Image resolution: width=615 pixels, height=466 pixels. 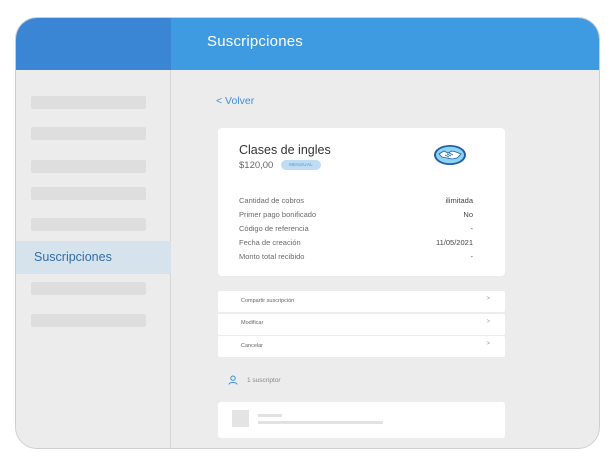 What do you see at coordinates (270, 242) in the screenshot?
I see `detail-label: Fecha de creación` at bounding box center [270, 242].